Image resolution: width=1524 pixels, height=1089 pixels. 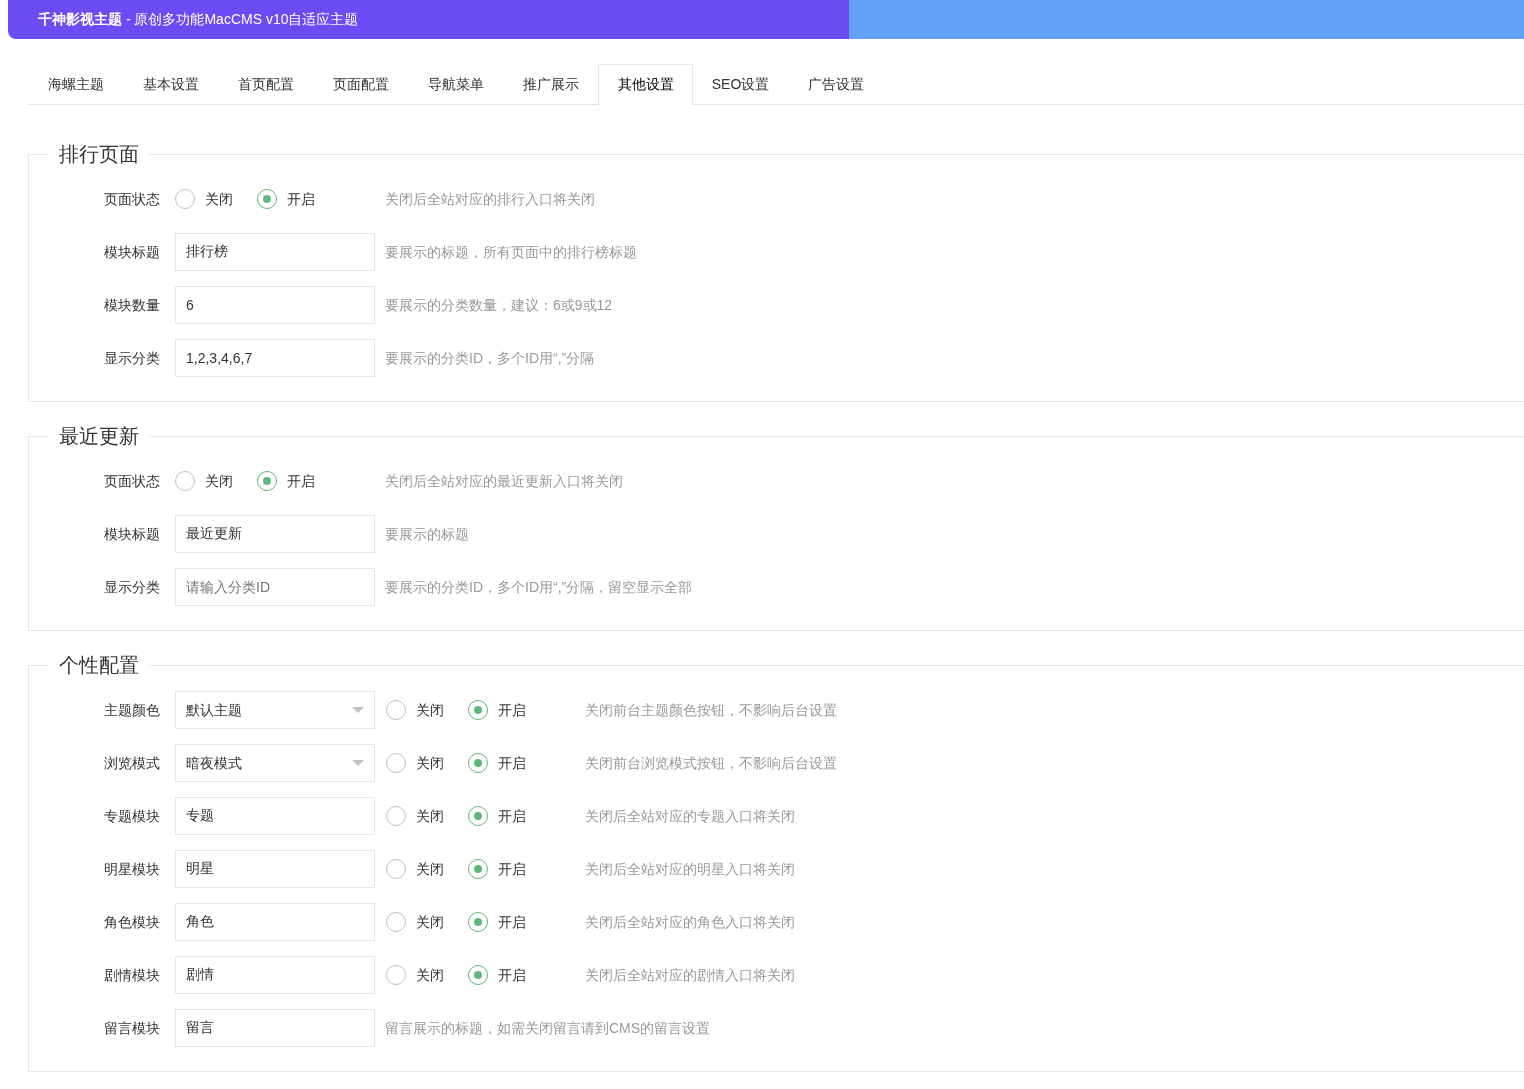 What do you see at coordinates (275, 358) in the screenshot?
I see `input-field: 1,2,3,4,6,7` at bounding box center [275, 358].